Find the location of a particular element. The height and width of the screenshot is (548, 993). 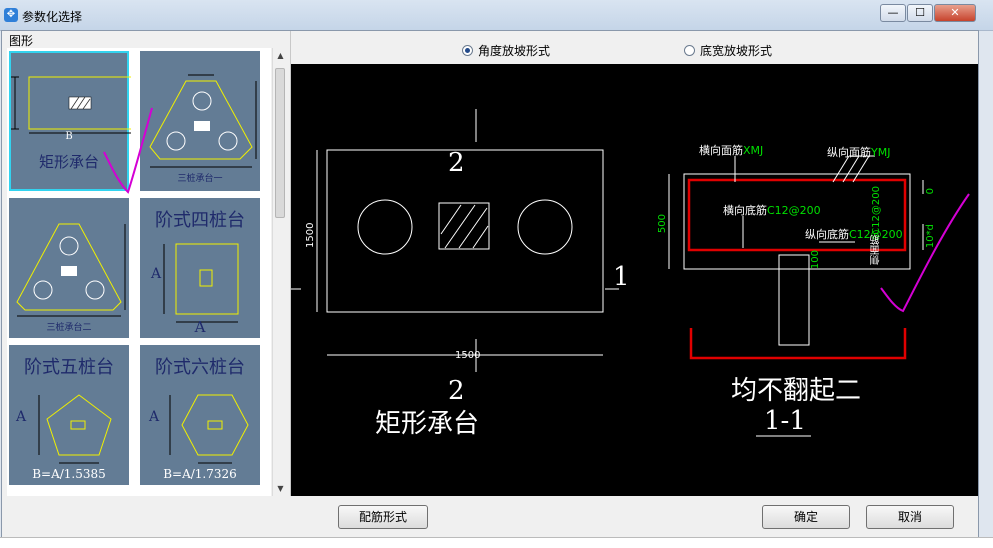

thumb-step-six-pile-cap: 阶式六桩台 A B=A/1.7326 is located at coordinates (200, 415).